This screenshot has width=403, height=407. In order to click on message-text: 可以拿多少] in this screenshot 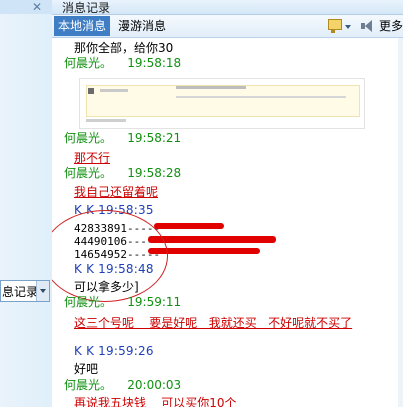, I will do `click(106, 287)`.